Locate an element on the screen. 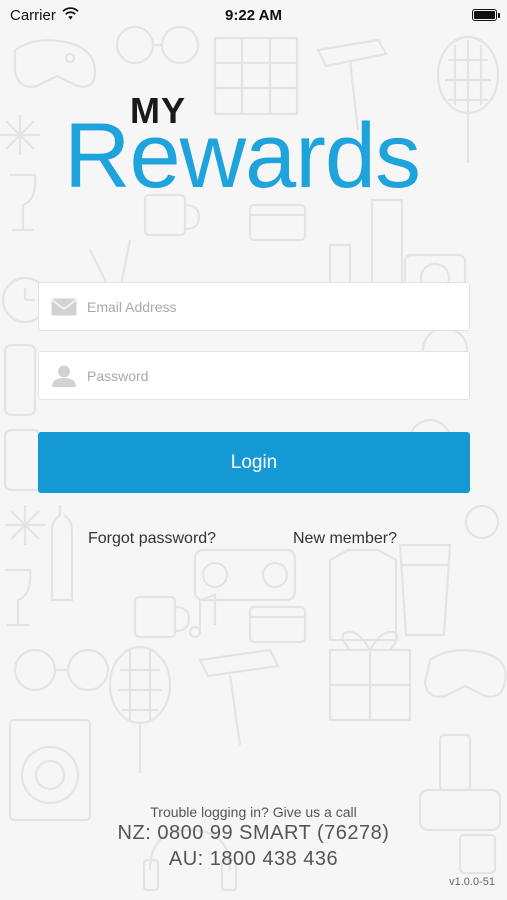 This screenshot has height=900, width=507. login-button: Login is located at coordinates (254, 462).